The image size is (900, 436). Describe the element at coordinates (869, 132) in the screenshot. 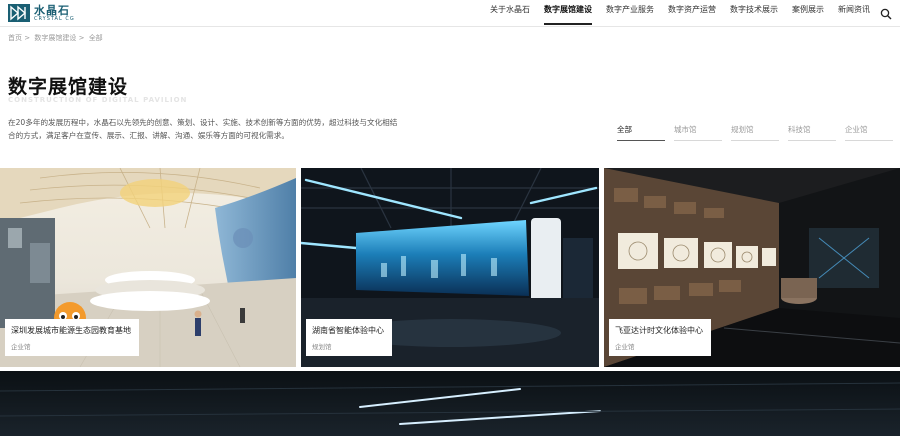

I see `filter-enterprise: 企业馆` at that location.